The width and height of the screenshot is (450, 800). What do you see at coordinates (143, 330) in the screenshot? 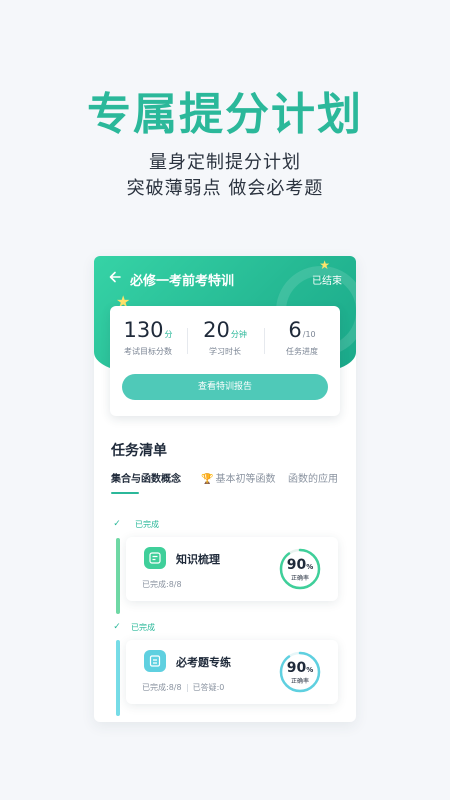
I see `stat-value: 130` at bounding box center [143, 330].